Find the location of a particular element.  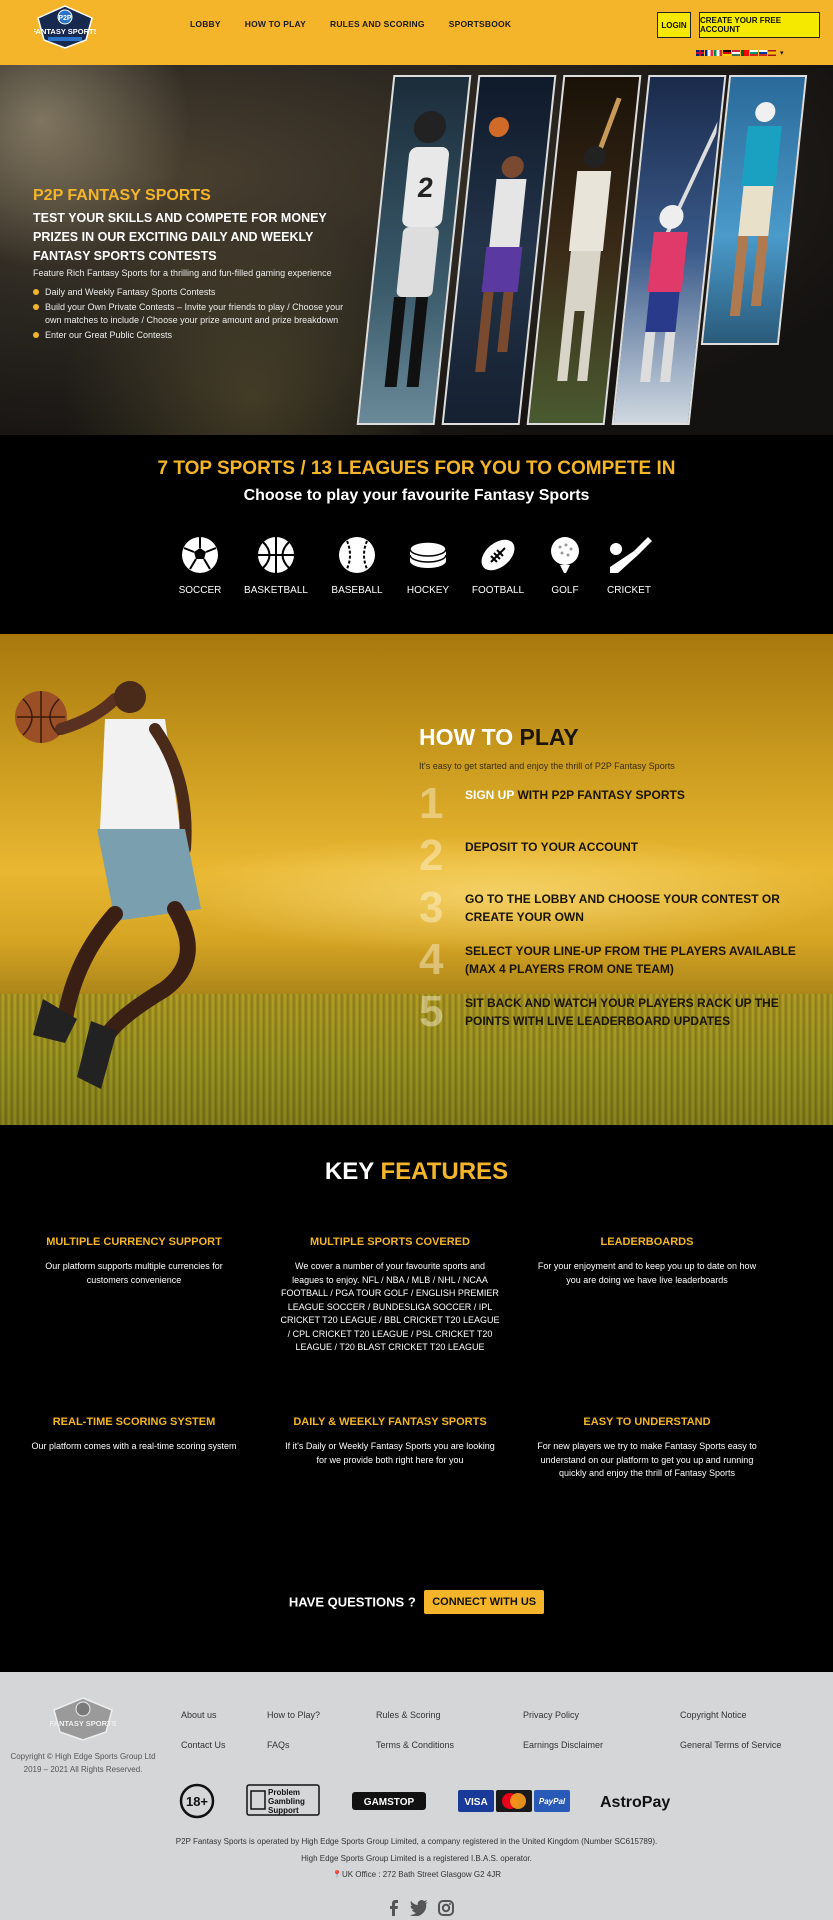

paypal-icon: PayPal is located at coordinates (552, 1801).